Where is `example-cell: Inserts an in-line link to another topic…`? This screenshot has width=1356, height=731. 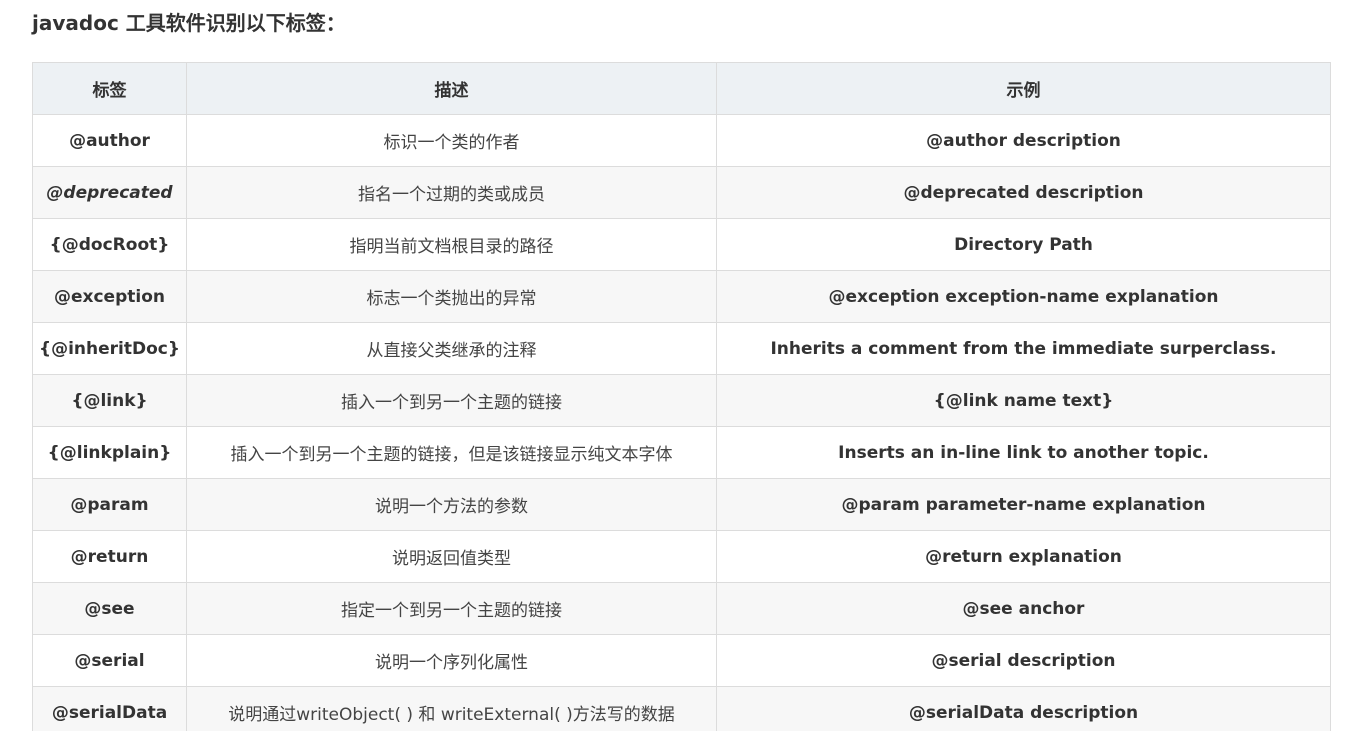 example-cell: Inserts an in-line link to another topic… is located at coordinates (1023, 452).